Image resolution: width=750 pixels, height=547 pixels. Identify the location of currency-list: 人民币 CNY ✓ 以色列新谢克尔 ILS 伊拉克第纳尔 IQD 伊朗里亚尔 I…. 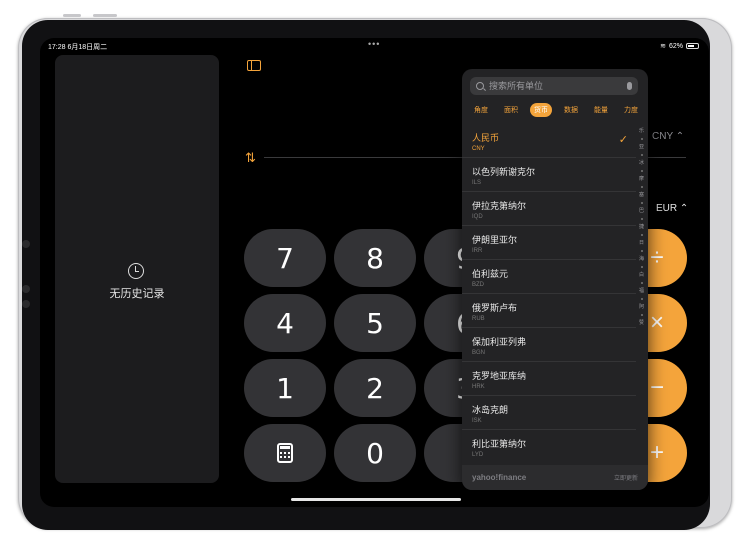
(549, 294).